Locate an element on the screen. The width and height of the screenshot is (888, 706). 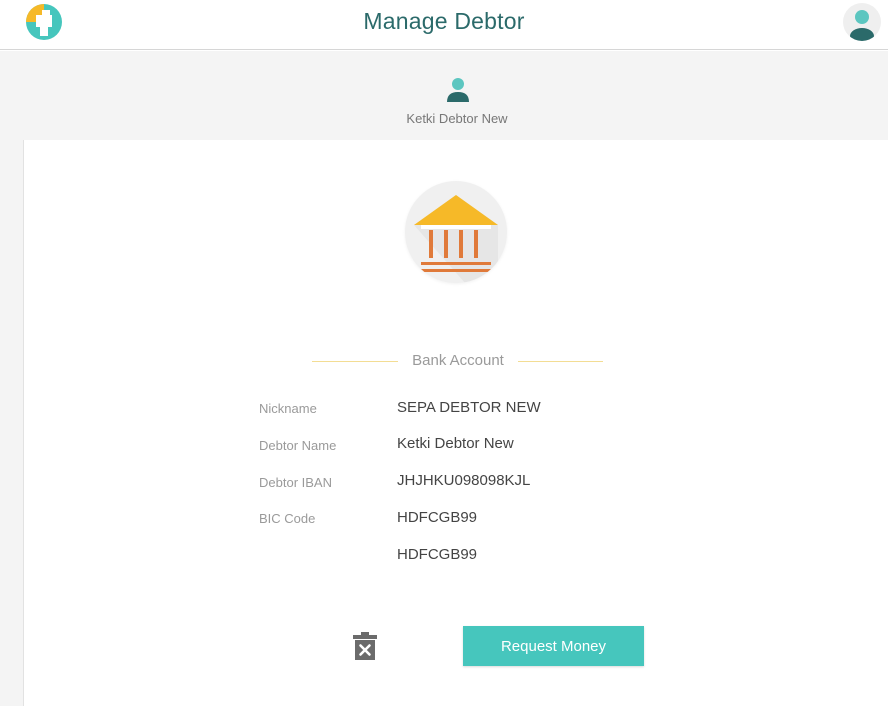
debtor-profile-strip: Ketki Debtor New is located at coordinates (444, 95).